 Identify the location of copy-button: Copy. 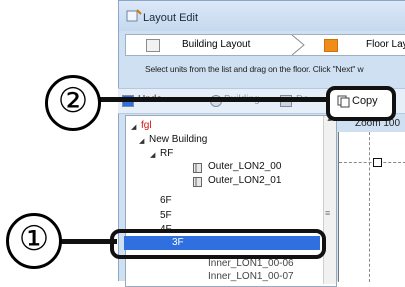
(361, 103).